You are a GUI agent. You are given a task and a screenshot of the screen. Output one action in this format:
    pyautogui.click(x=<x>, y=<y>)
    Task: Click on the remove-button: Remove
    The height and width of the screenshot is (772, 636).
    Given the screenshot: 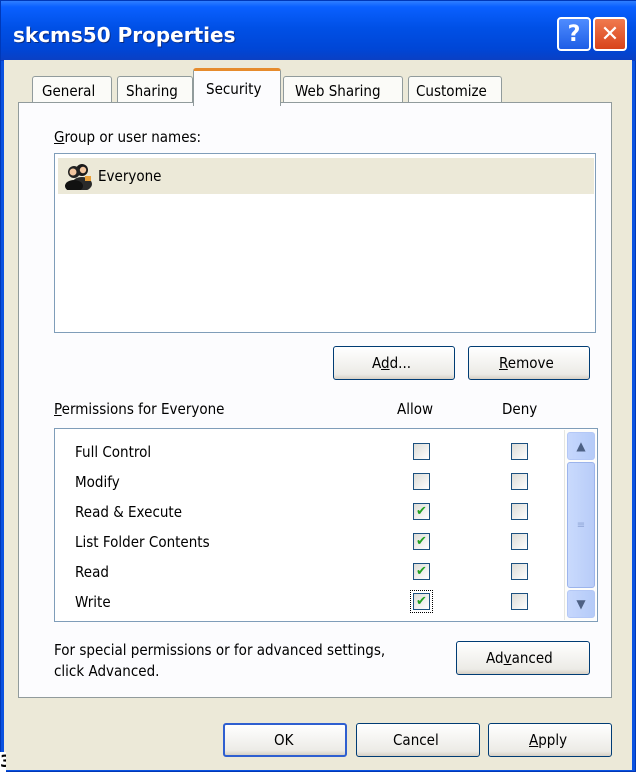 What is the action you would take?
    pyautogui.click(x=529, y=363)
    